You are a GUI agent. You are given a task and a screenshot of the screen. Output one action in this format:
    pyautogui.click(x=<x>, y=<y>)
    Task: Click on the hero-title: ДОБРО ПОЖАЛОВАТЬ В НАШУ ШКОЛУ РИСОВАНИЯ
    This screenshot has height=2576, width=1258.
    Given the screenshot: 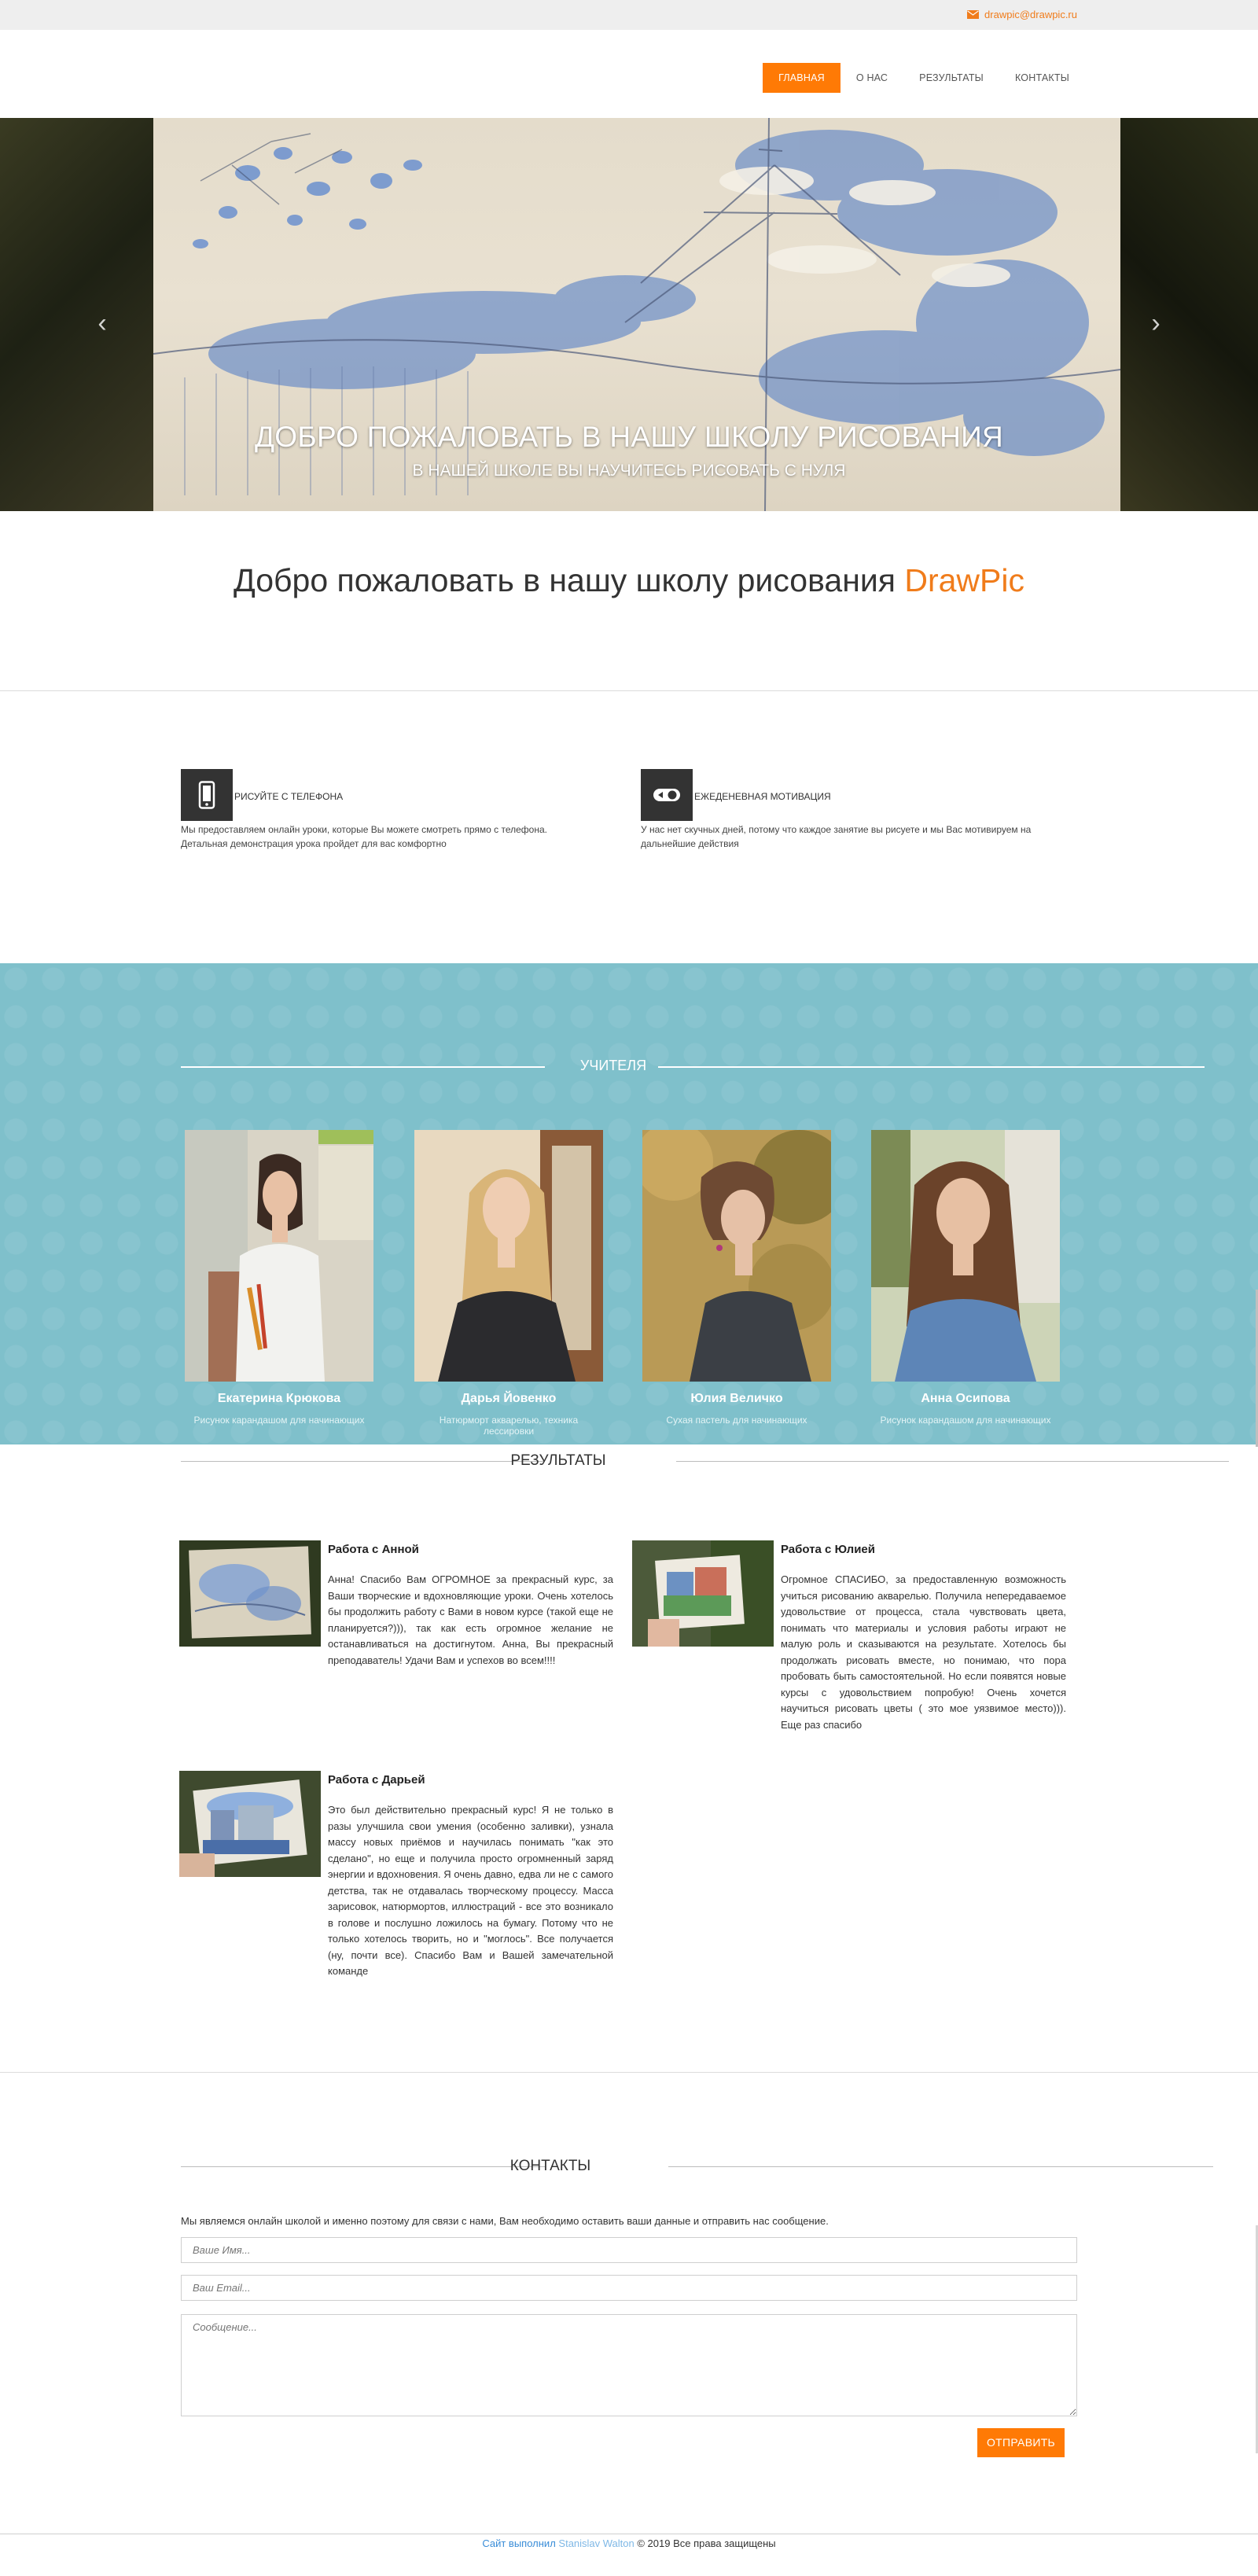 What is the action you would take?
    pyautogui.click(x=629, y=437)
    